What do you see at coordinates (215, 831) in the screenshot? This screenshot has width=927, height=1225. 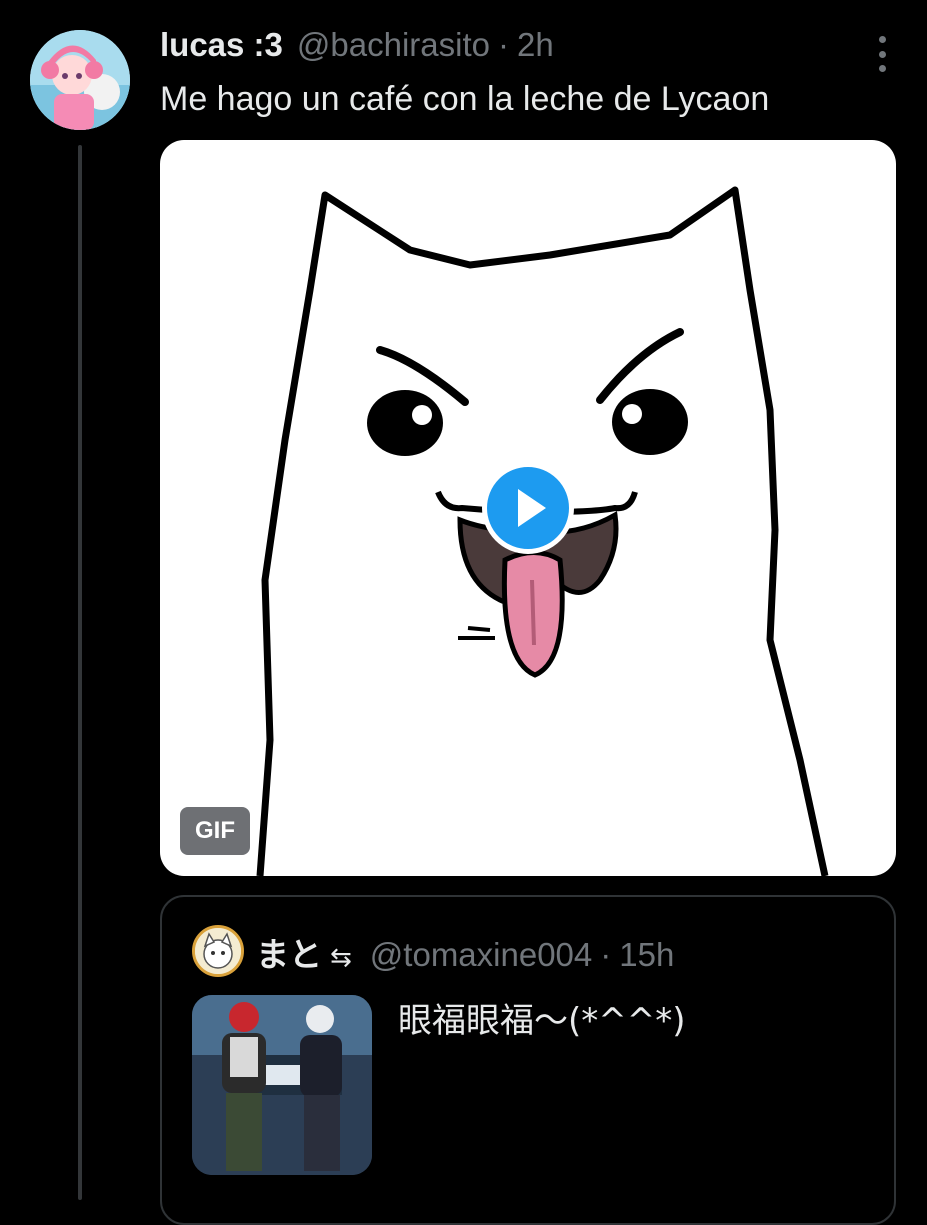 I see `gif-badge: GIF` at bounding box center [215, 831].